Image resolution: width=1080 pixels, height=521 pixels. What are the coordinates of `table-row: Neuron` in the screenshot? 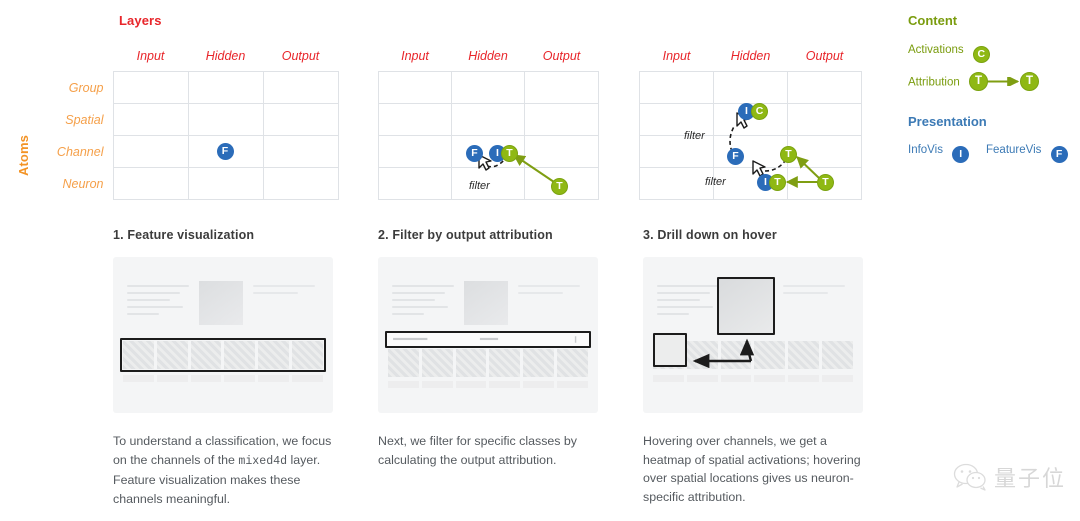 It's located at (188, 183).